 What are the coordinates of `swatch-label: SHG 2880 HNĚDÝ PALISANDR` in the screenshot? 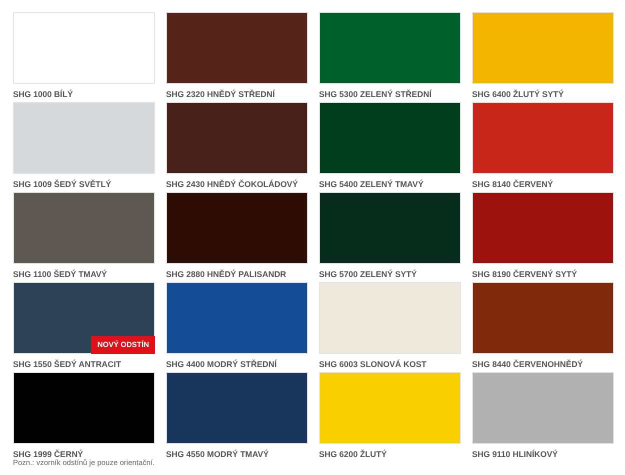 It's located at (226, 274).